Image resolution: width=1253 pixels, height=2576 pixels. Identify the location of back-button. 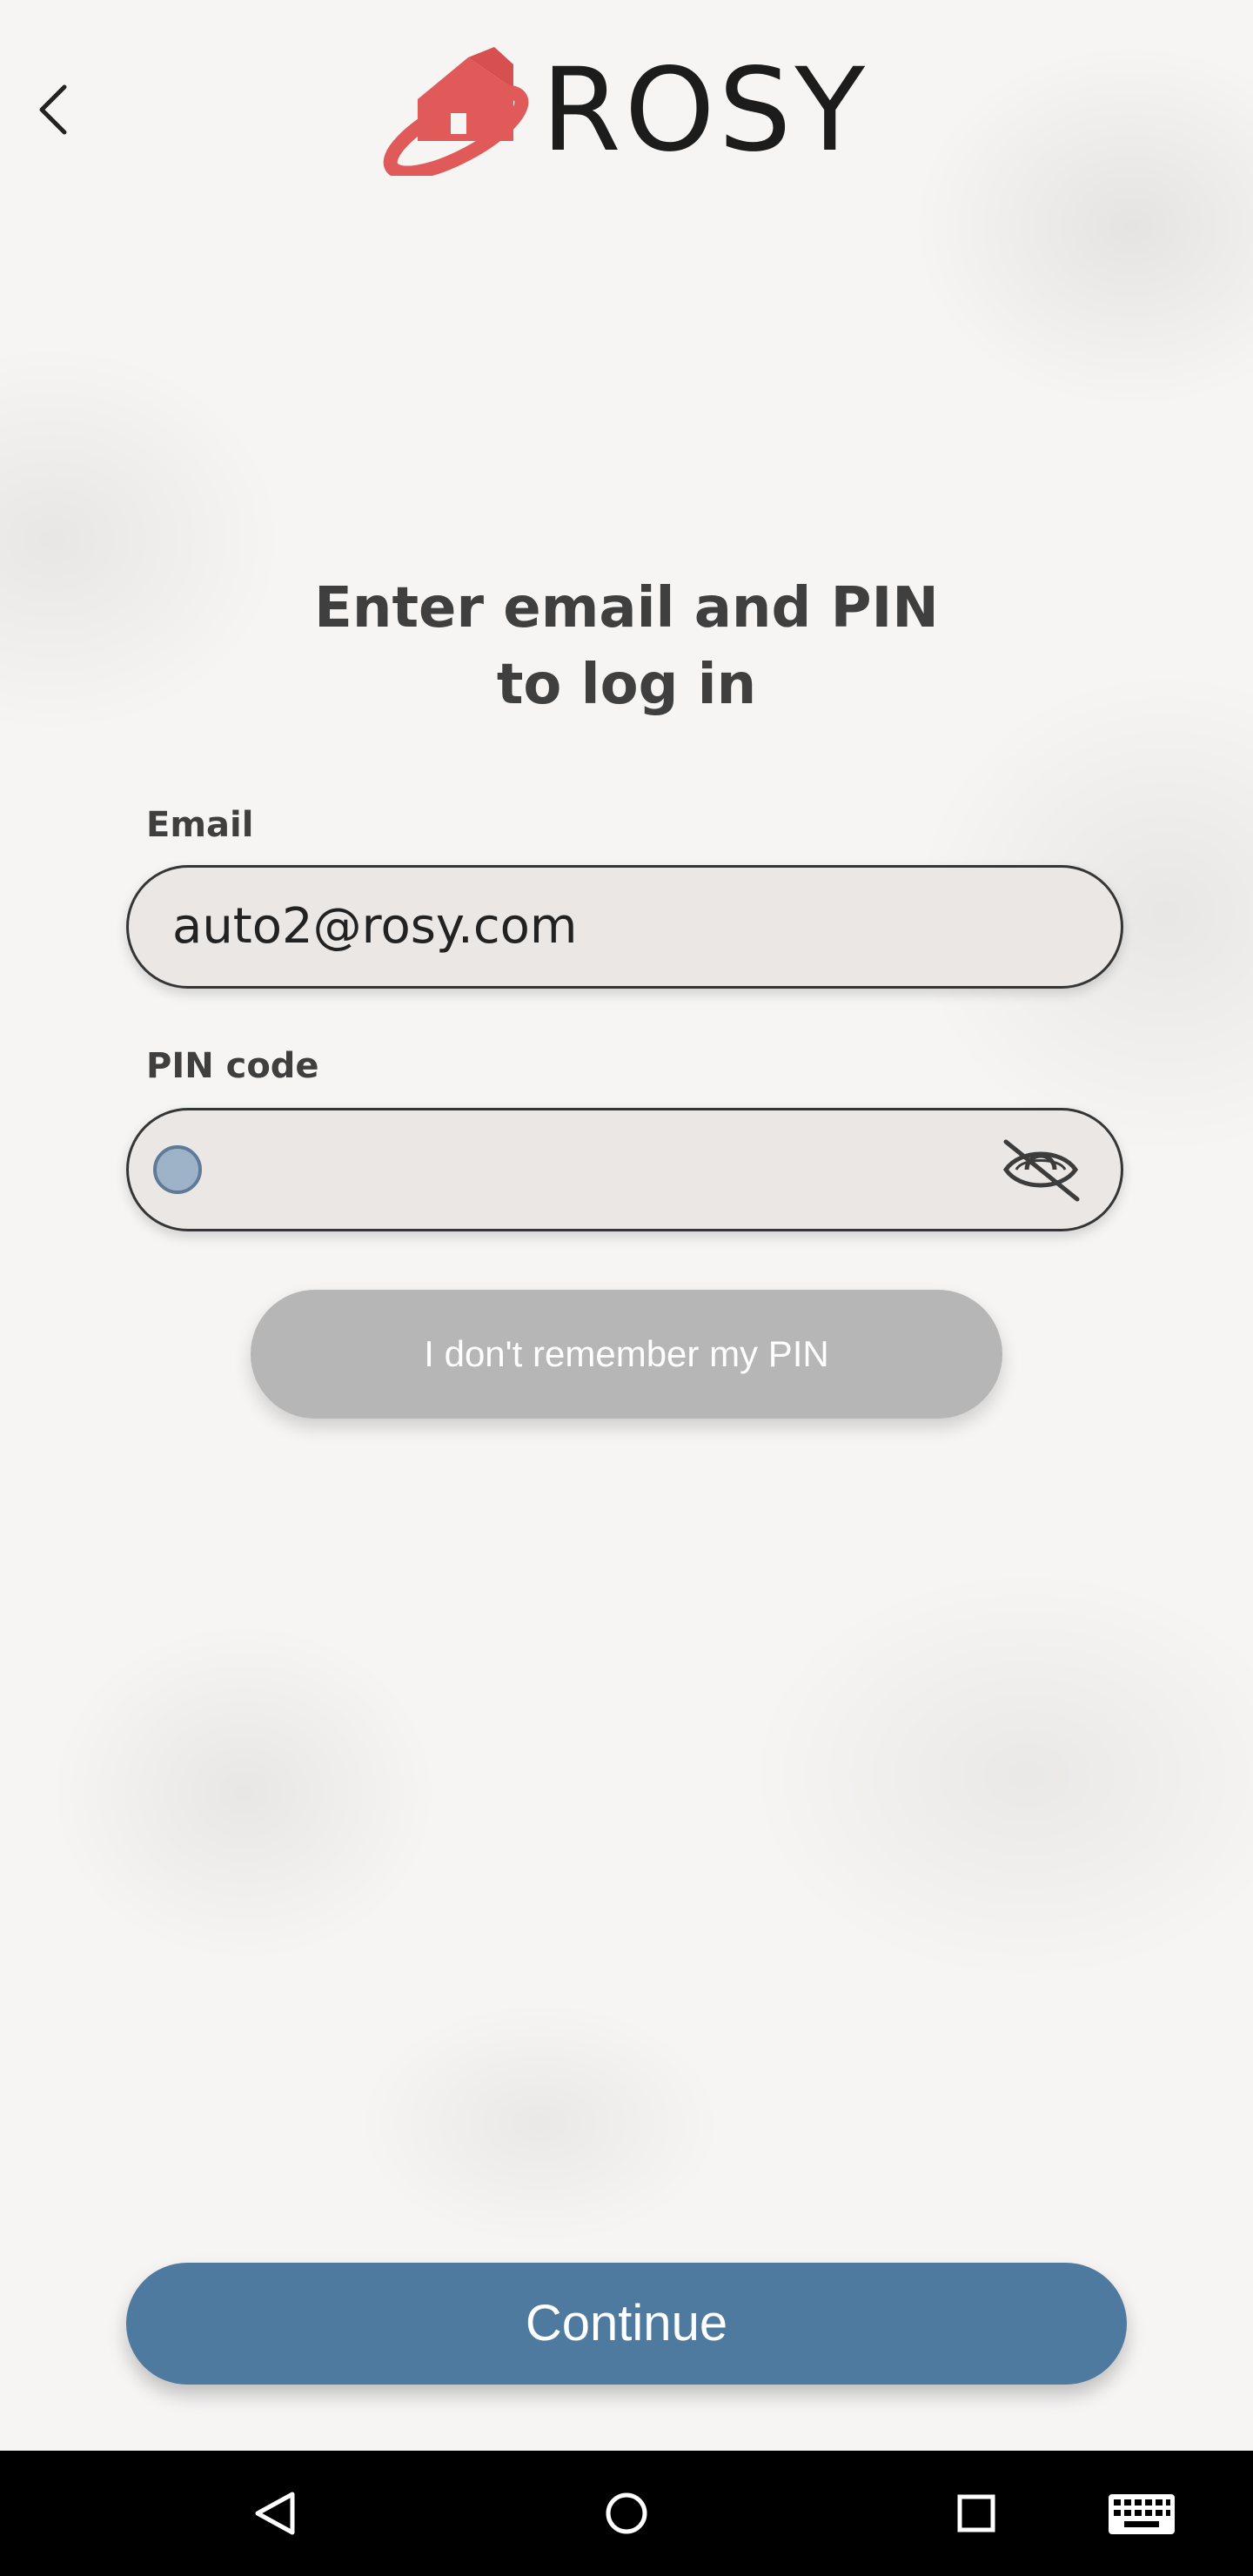
(52, 109).